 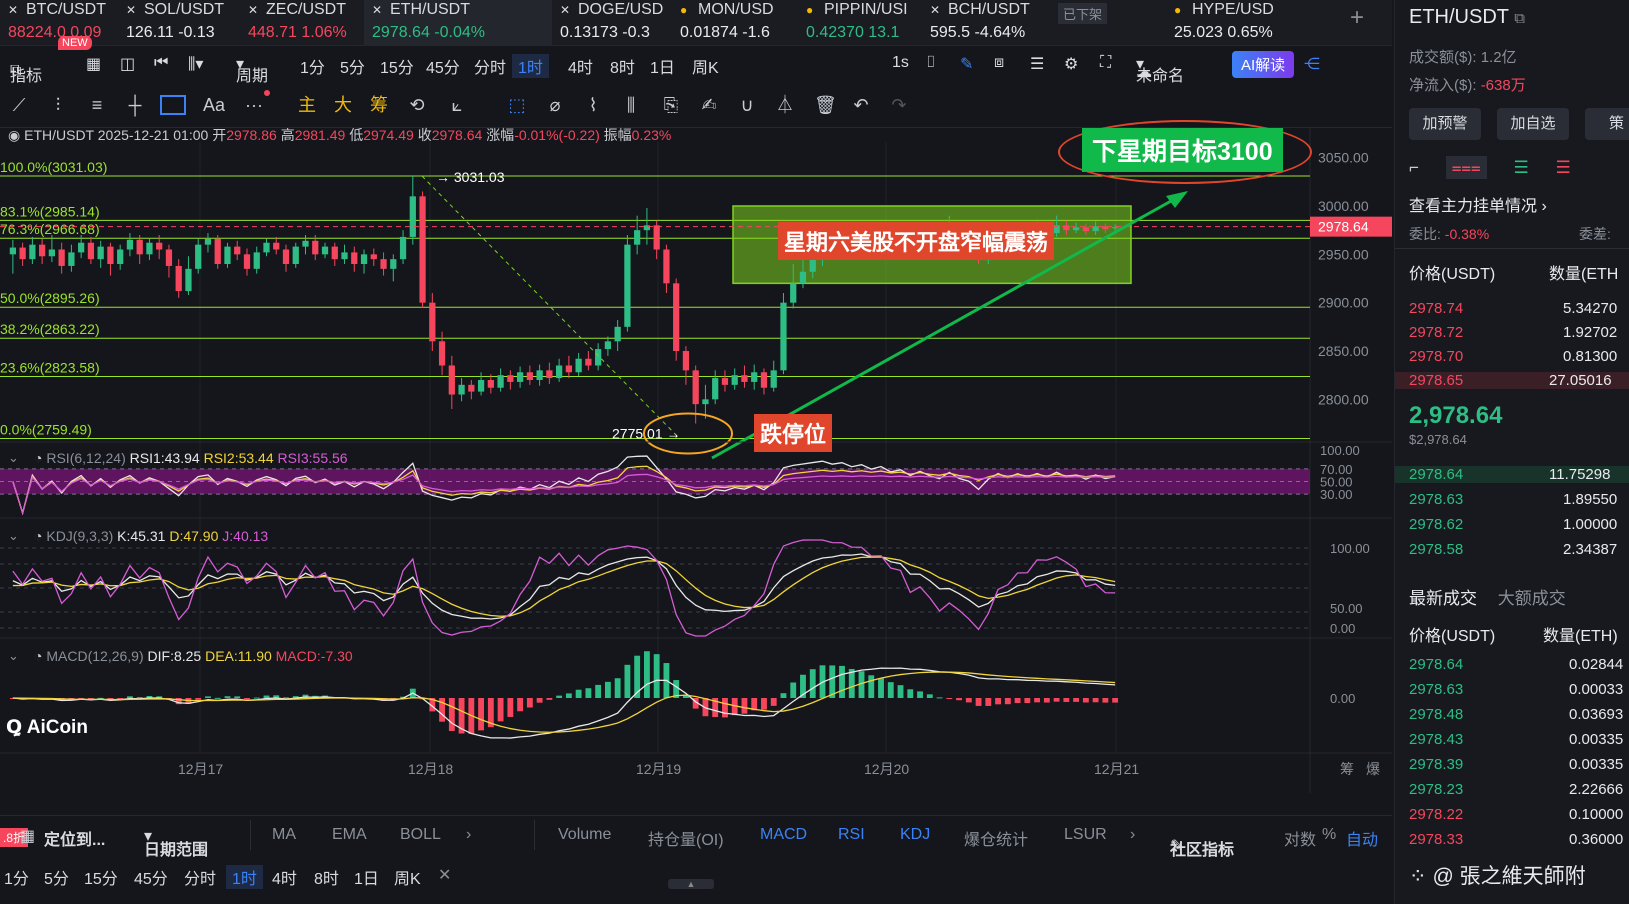 What do you see at coordinates (101, 877) in the screenshot?
I see `bottom-interval-tab: 15分` at bounding box center [101, 877].